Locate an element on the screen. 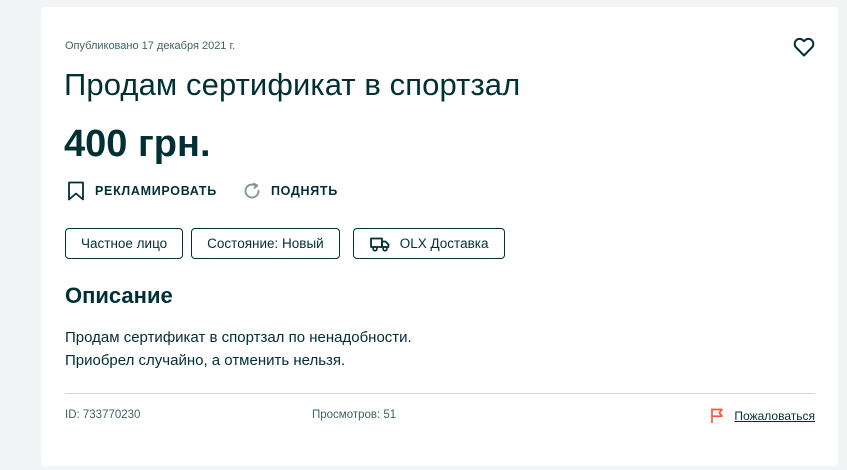 This screenshot has width=847, height=470. tag-seller-type: Частное лицо is located at coordinates (124, 243).